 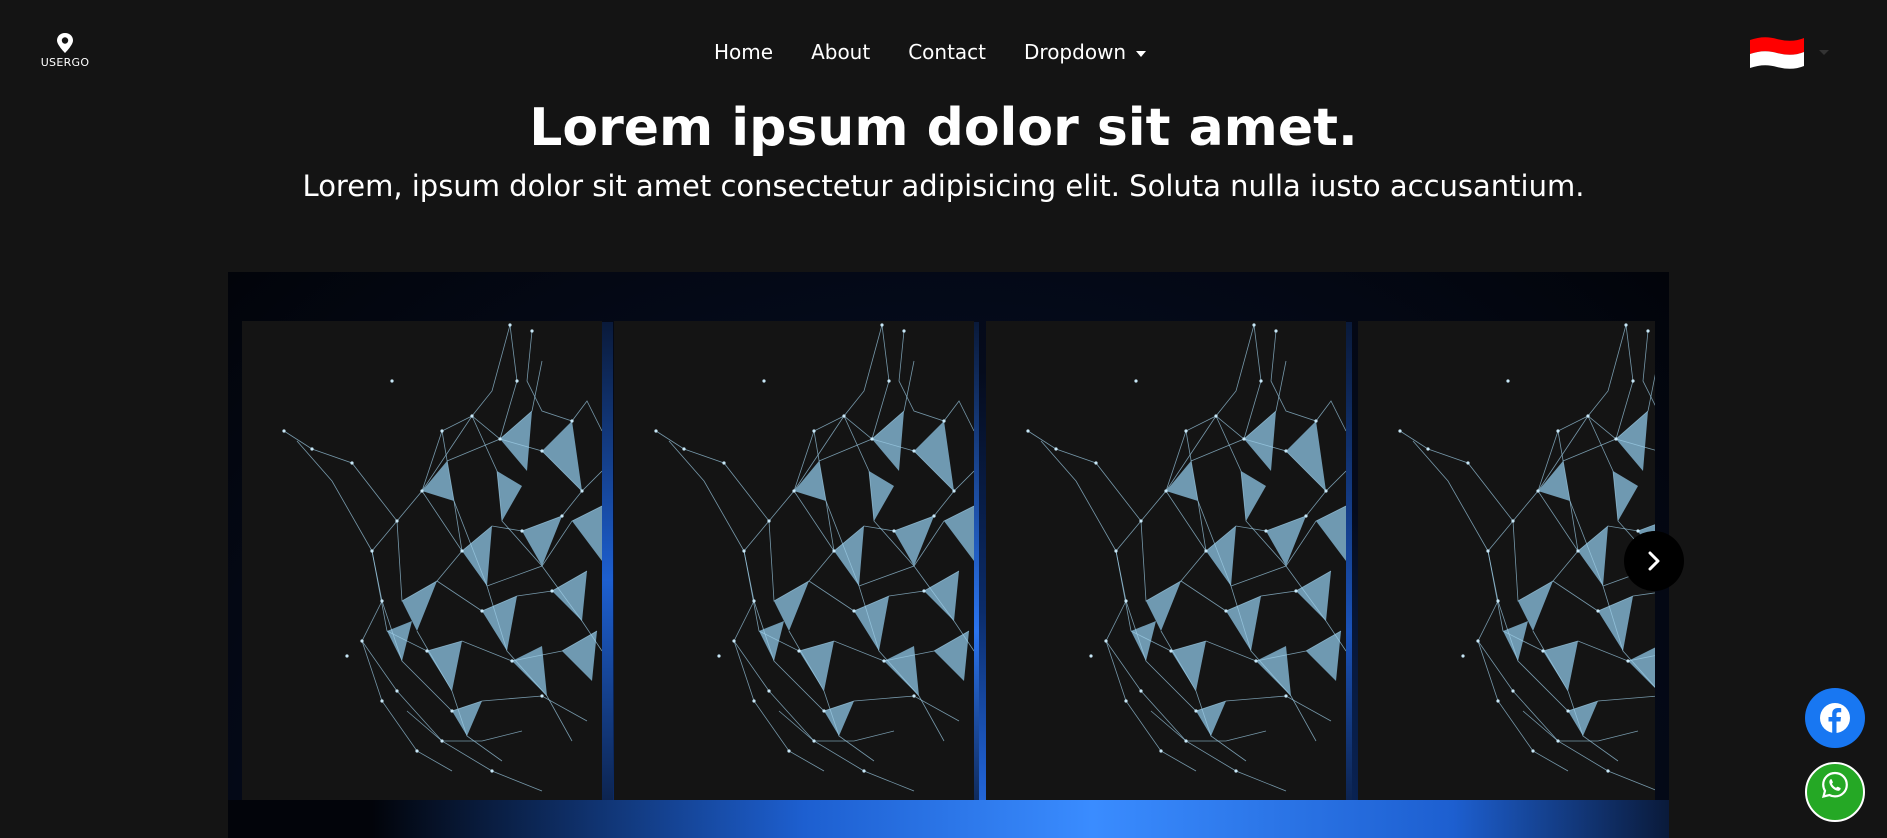 I want to click on nav-item-about: About, so click(x=840, y=52).